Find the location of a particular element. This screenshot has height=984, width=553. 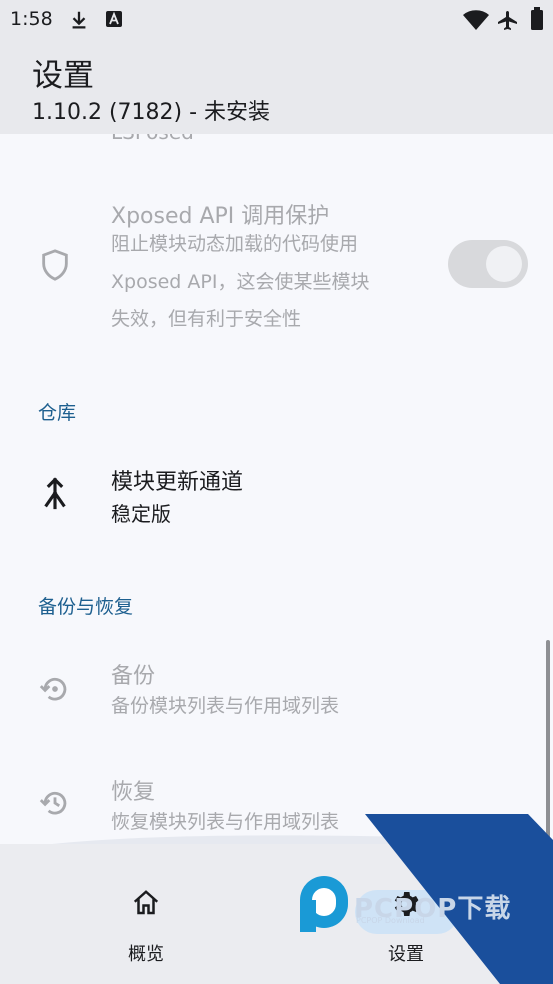

scrollbar is located at coordinates (548, 742).